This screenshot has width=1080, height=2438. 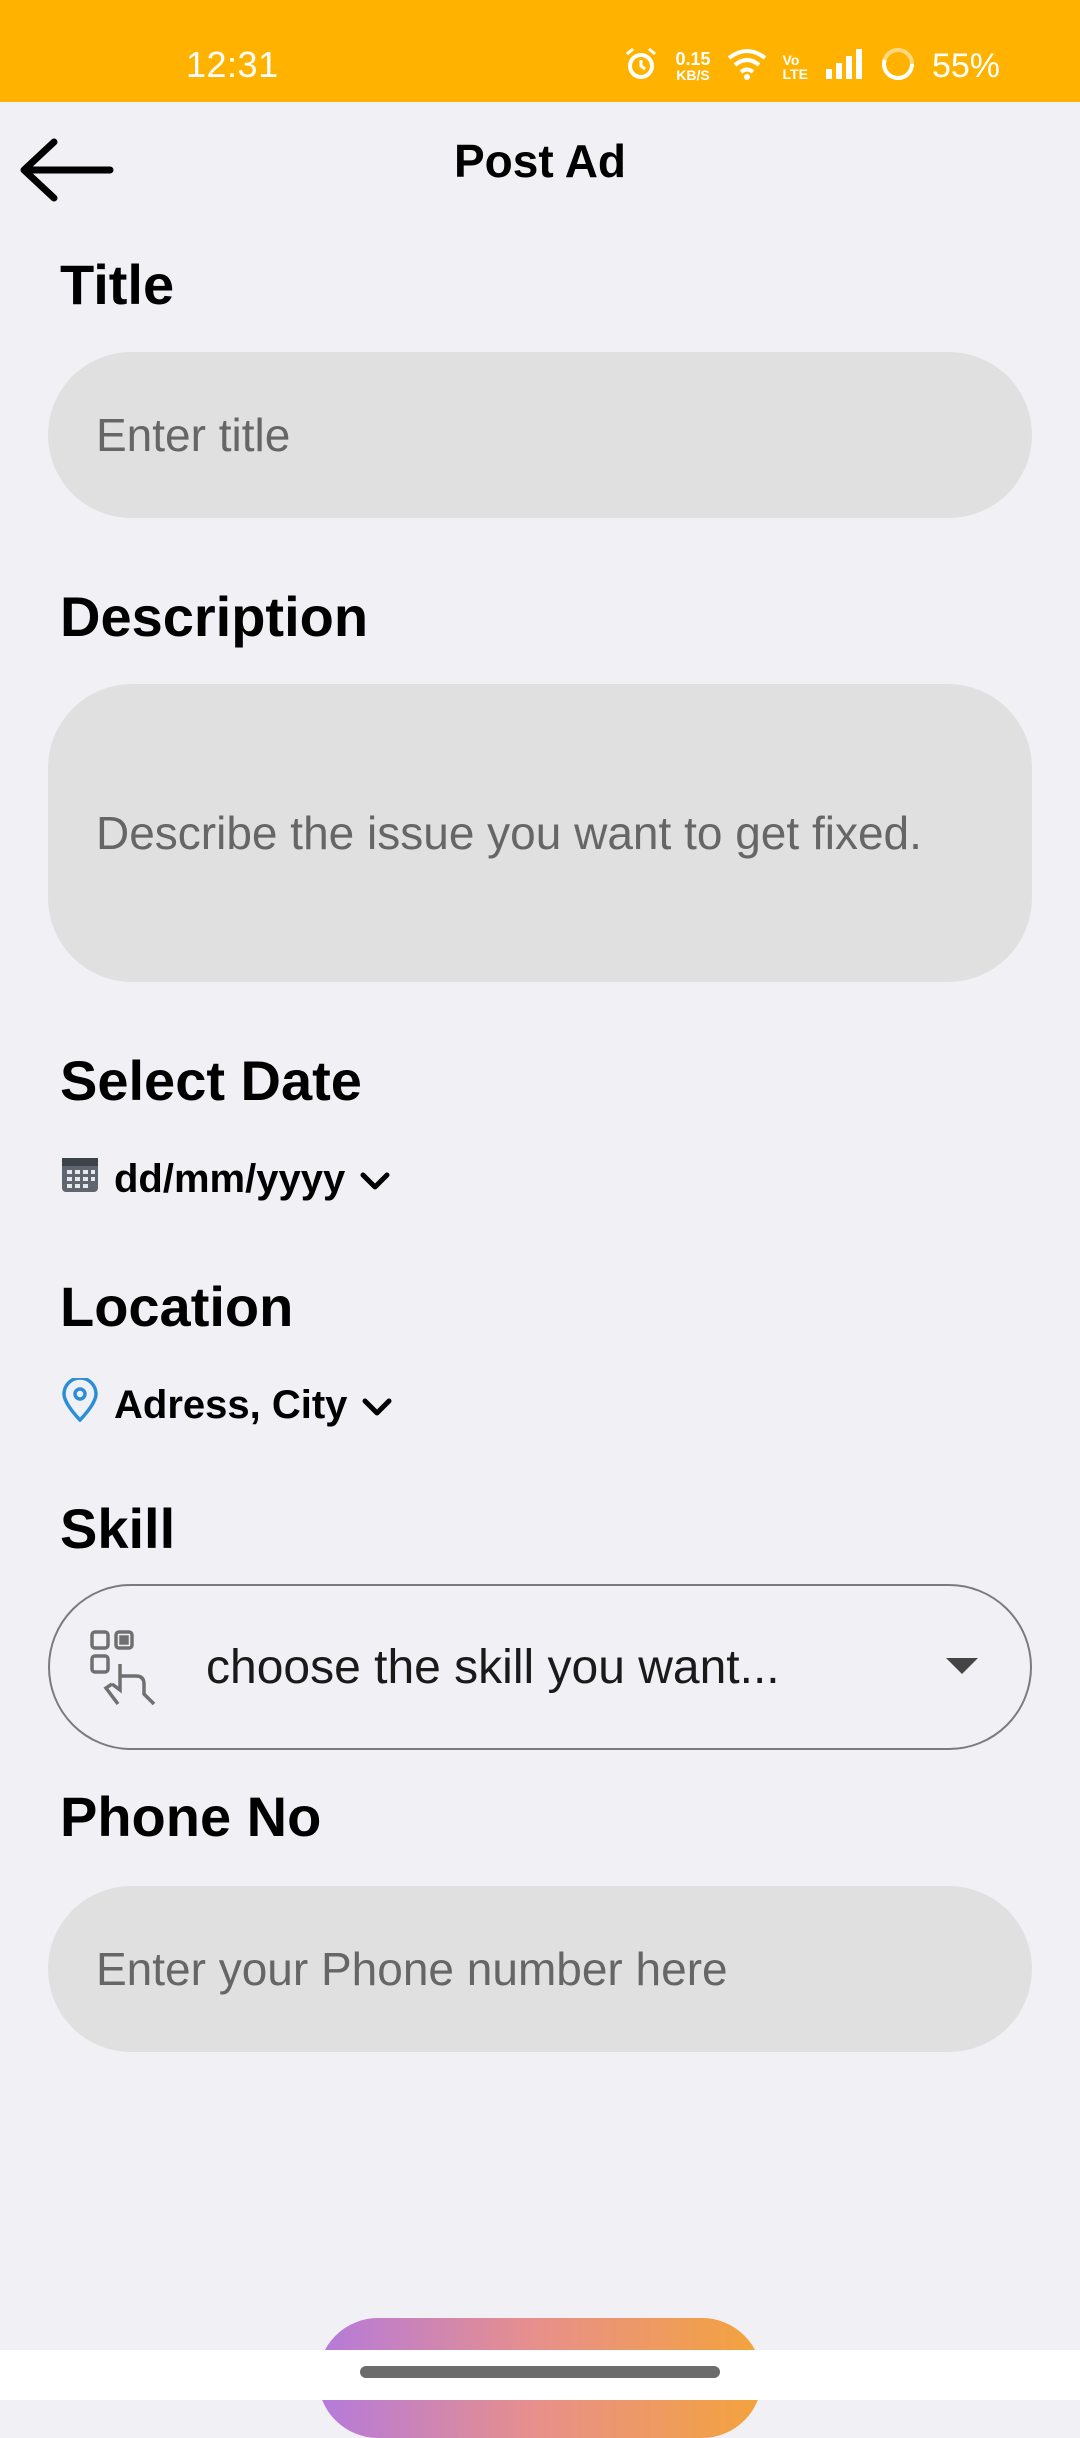 I want to click on location-pin-icon, so click(x=80, y=1404).